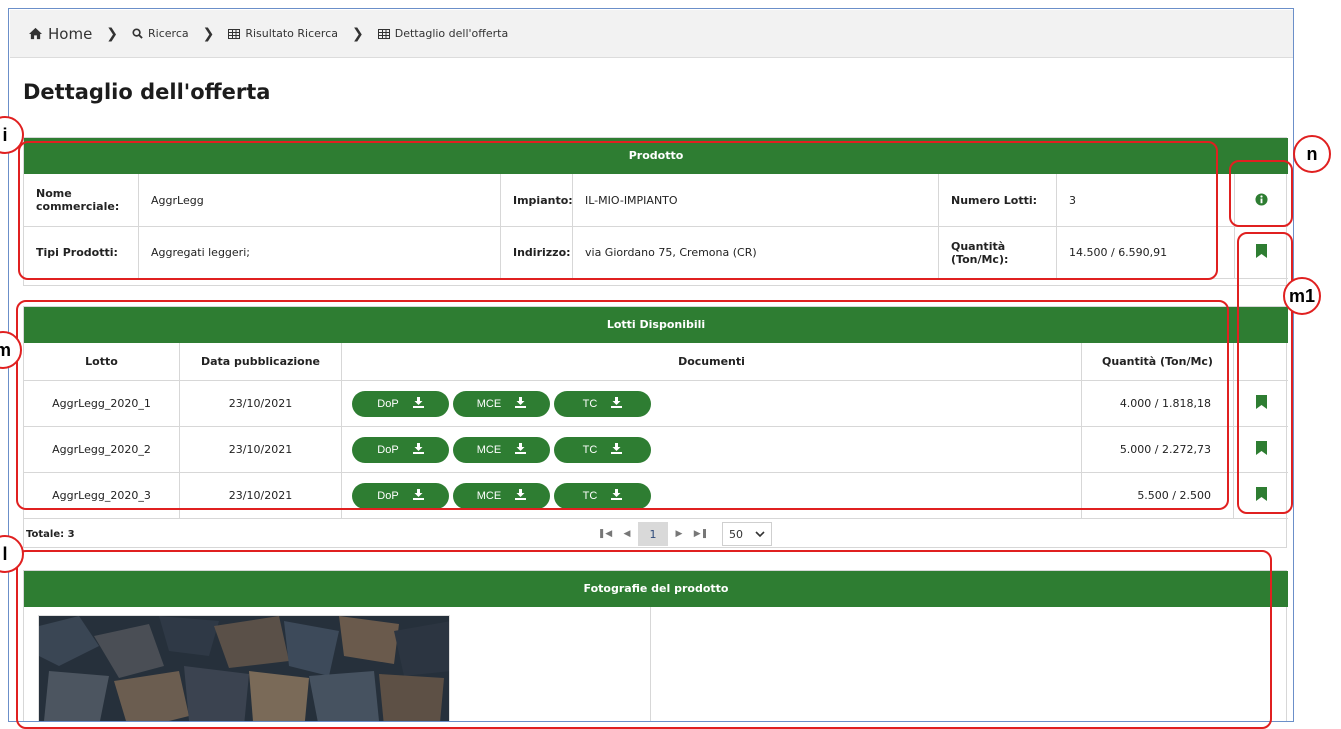 This screenshot has height=729, width=1341. I want to click on next-page-icon: ▶, so click(679, 534).